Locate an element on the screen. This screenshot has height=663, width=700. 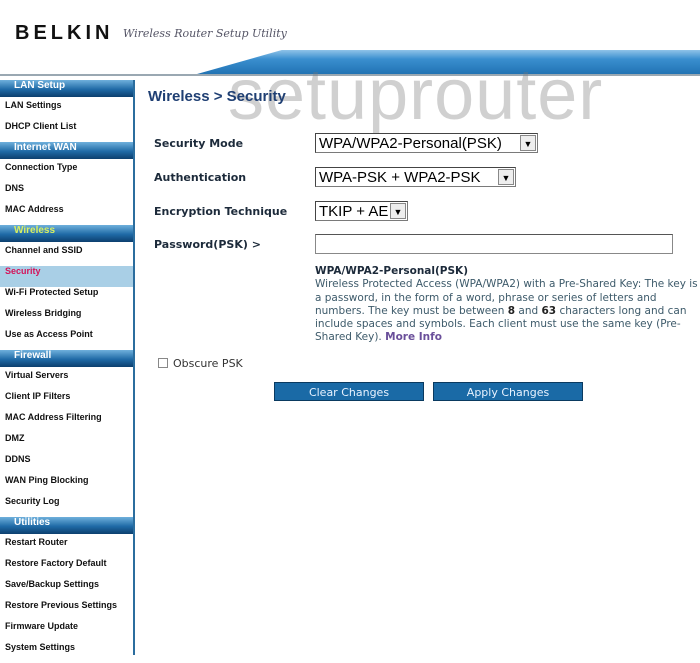
sidebar-item-connection-type: Connection Type is located at coordinates (66, 172).